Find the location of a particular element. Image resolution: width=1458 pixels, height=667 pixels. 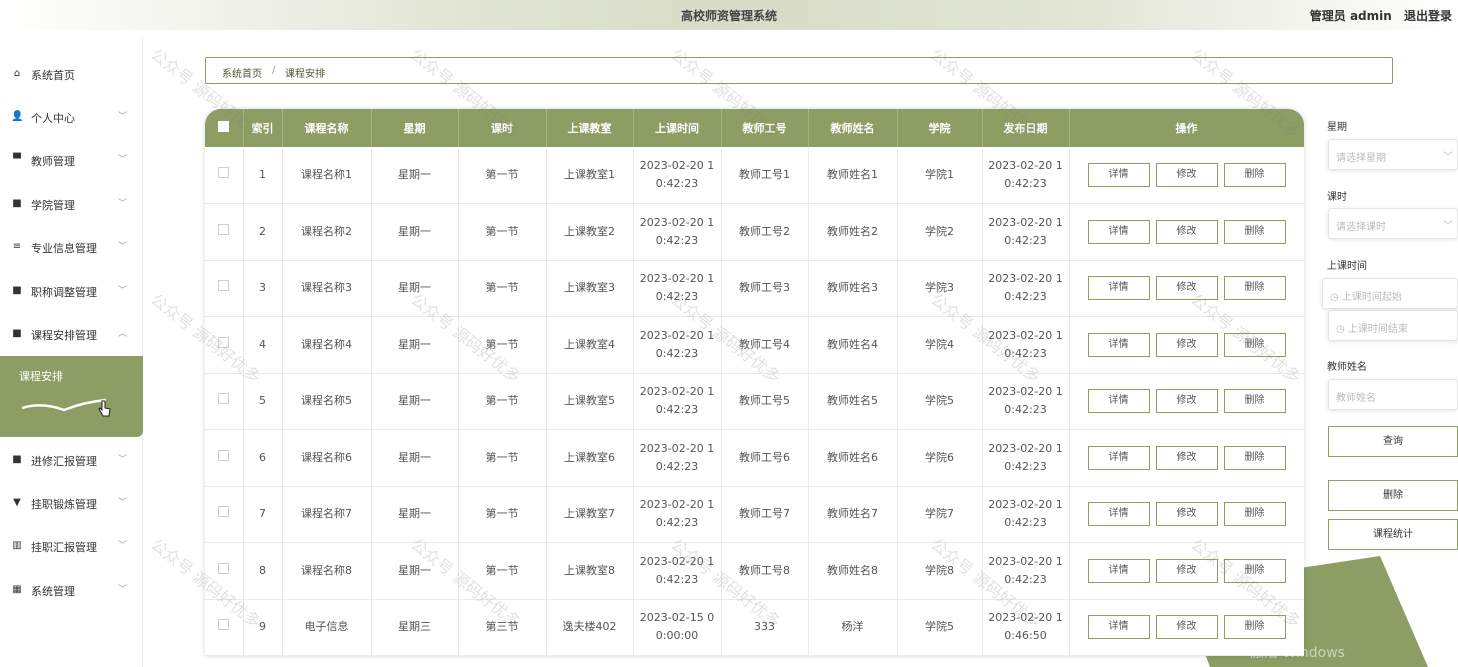

week-select: 请选择星期 ﹀ is located at coordinates (1393, 154).